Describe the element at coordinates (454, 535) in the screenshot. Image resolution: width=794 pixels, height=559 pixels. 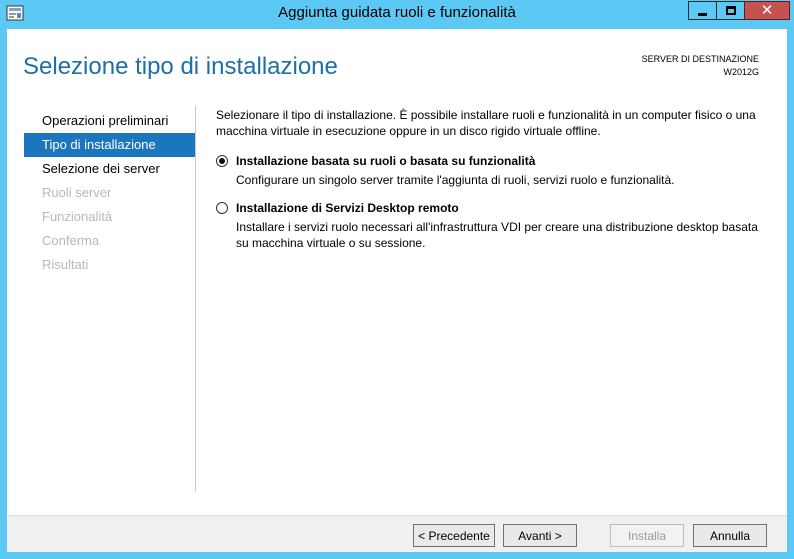
I see `previous-button: < Precedente` at that location.